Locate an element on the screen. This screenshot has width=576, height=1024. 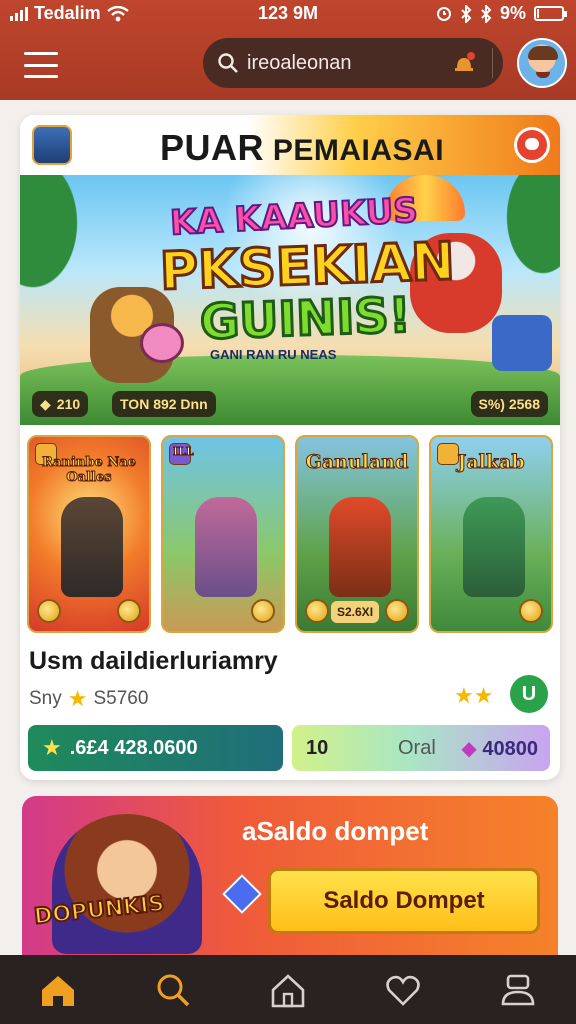
card-title: PUAR PEMAIASAI is located at coordinates (302, 148).